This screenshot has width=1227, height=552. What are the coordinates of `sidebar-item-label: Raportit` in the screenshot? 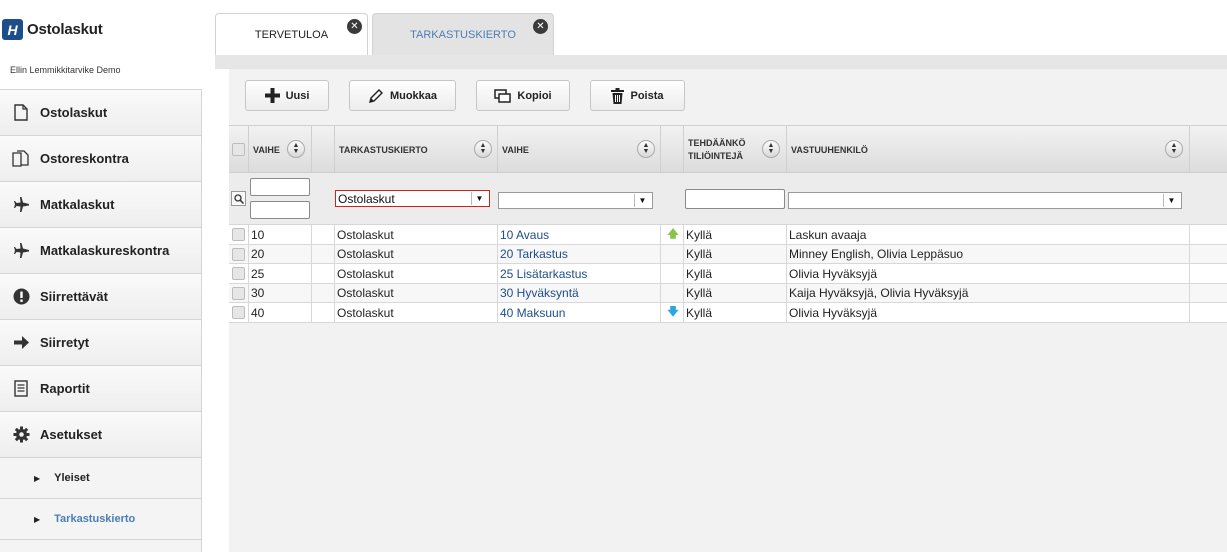 It's located at (65, 388).